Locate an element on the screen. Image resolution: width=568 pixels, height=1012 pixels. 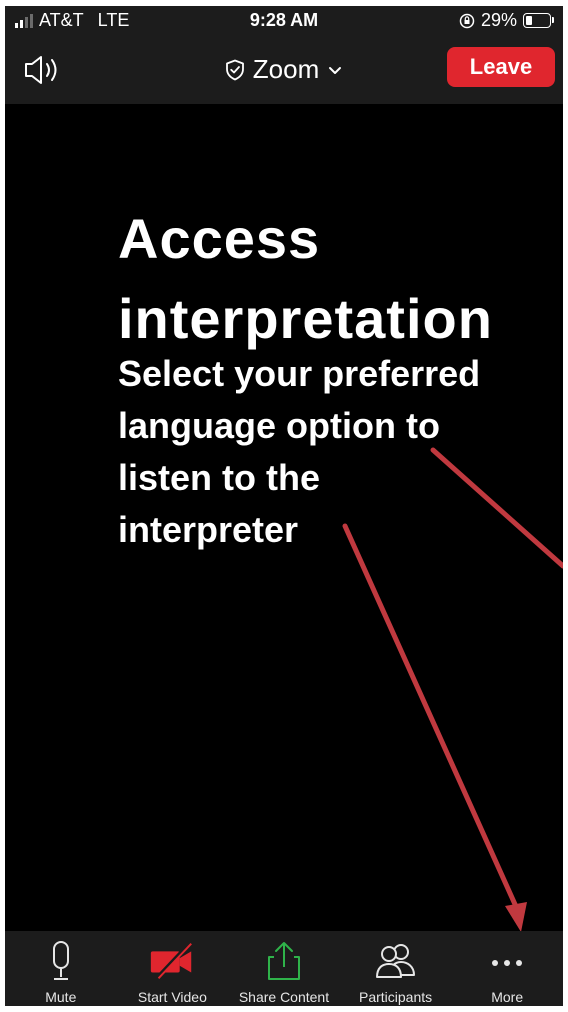
subheading-line-4: interpreter is located at coordinates (208, 529).